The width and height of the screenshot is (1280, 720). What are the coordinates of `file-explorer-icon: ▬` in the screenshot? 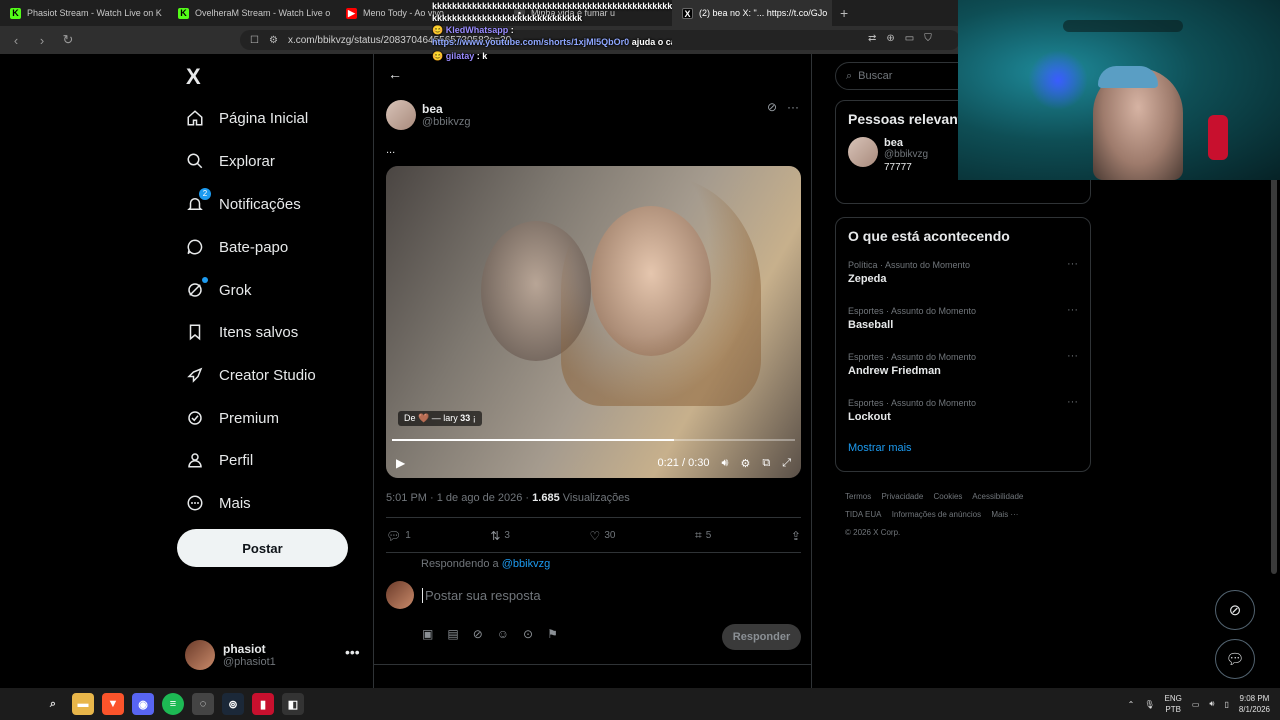 It's located at (83, 704).